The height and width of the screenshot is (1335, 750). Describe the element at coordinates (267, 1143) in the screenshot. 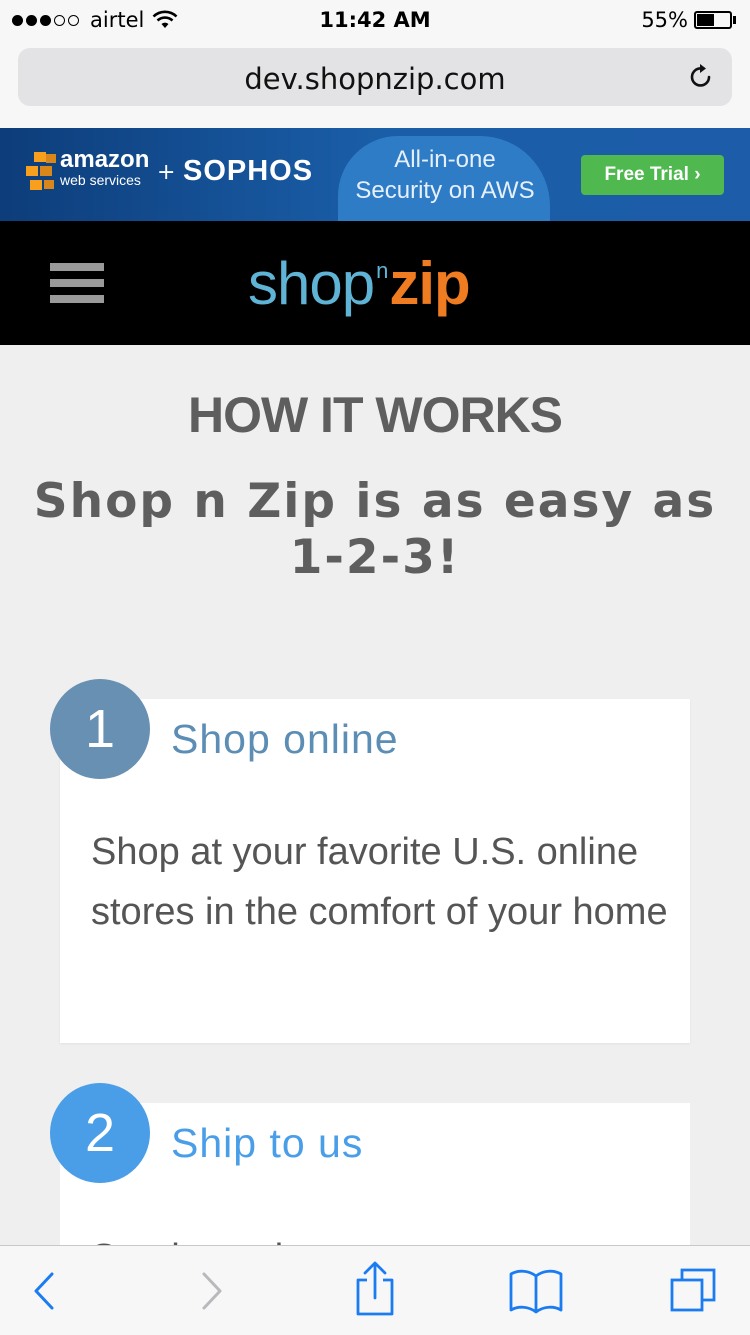

I see `step-2-title: Ship to us` at that location.